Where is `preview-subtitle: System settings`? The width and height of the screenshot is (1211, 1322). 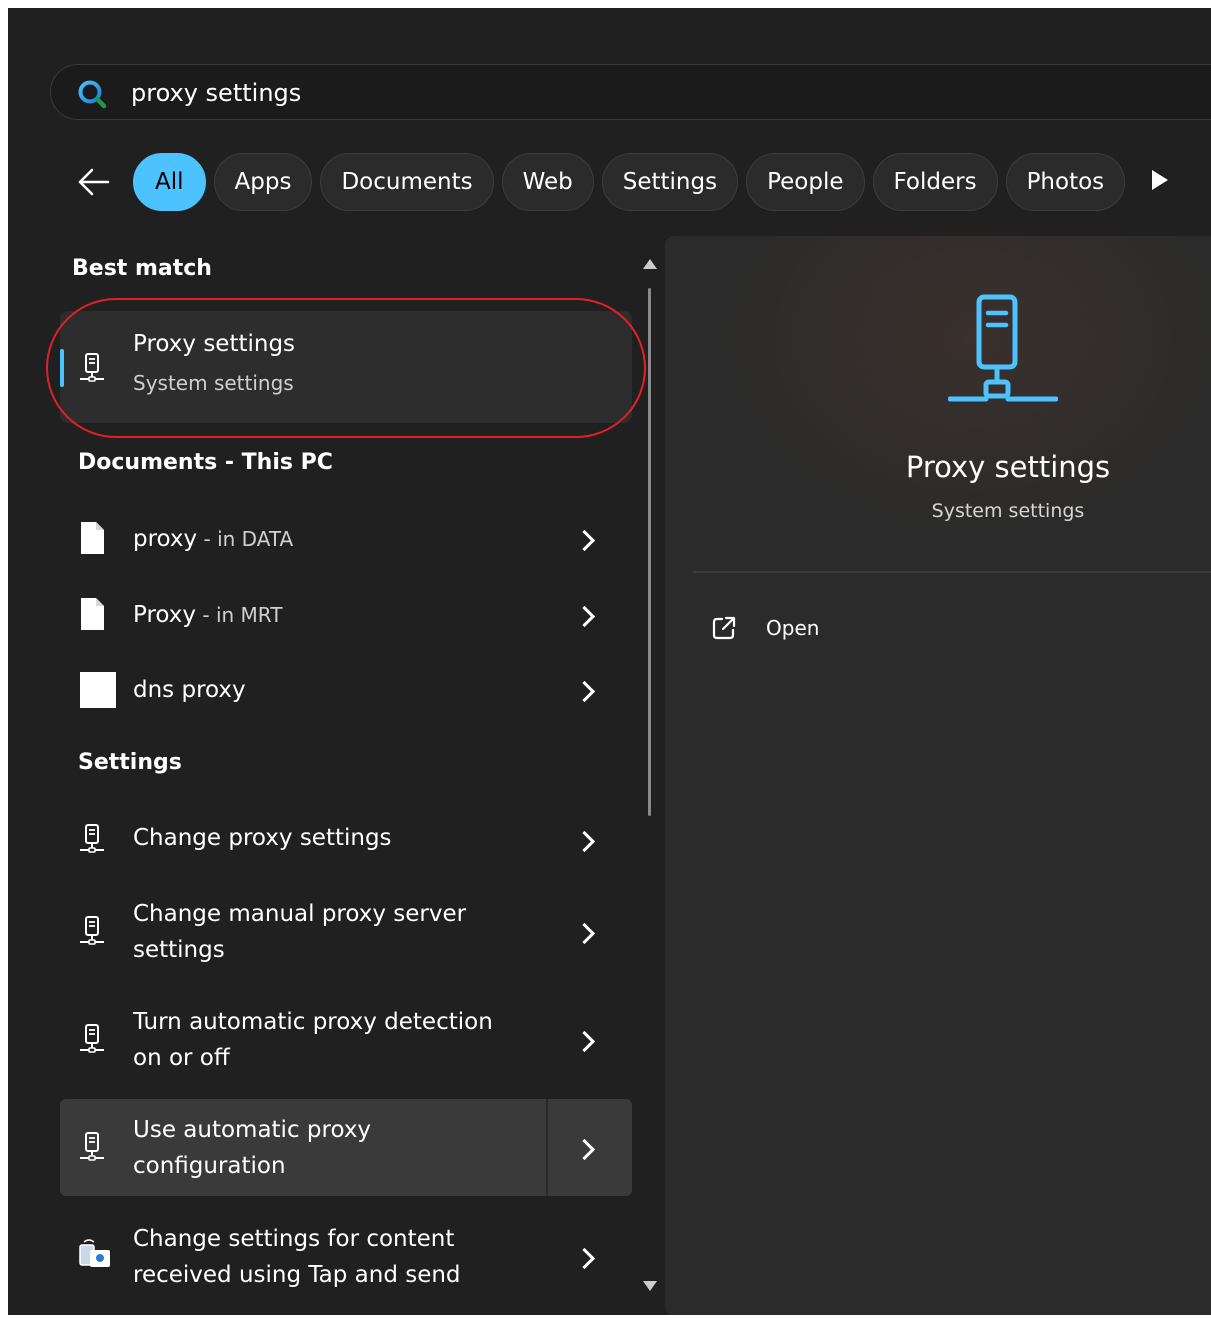 preview-subtitle: System settings is located at coordinates (1008, 511).